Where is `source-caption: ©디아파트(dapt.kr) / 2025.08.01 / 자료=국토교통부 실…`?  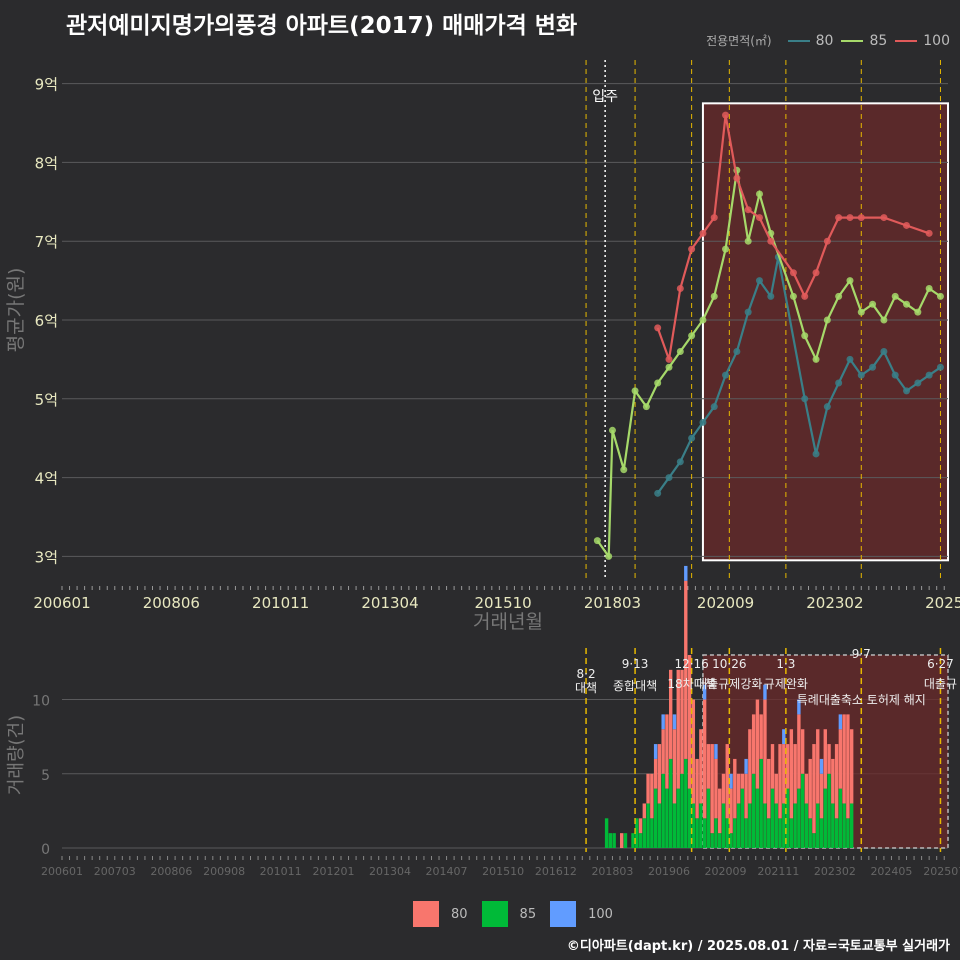
source-caption: ©디아파트(dapt.kr) / 2025.08.01 / 자료=국토교통부 실… is located at coordinates (758, 946).